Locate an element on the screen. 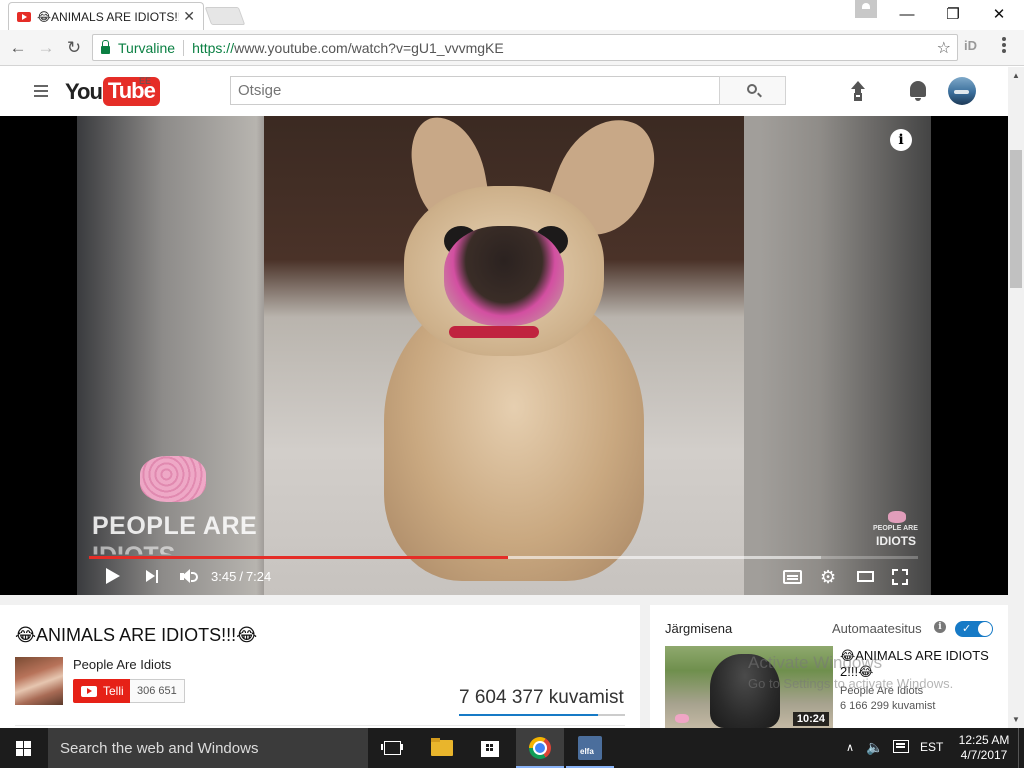  close-window-button: ✕ is located at coordinates (999, 14).